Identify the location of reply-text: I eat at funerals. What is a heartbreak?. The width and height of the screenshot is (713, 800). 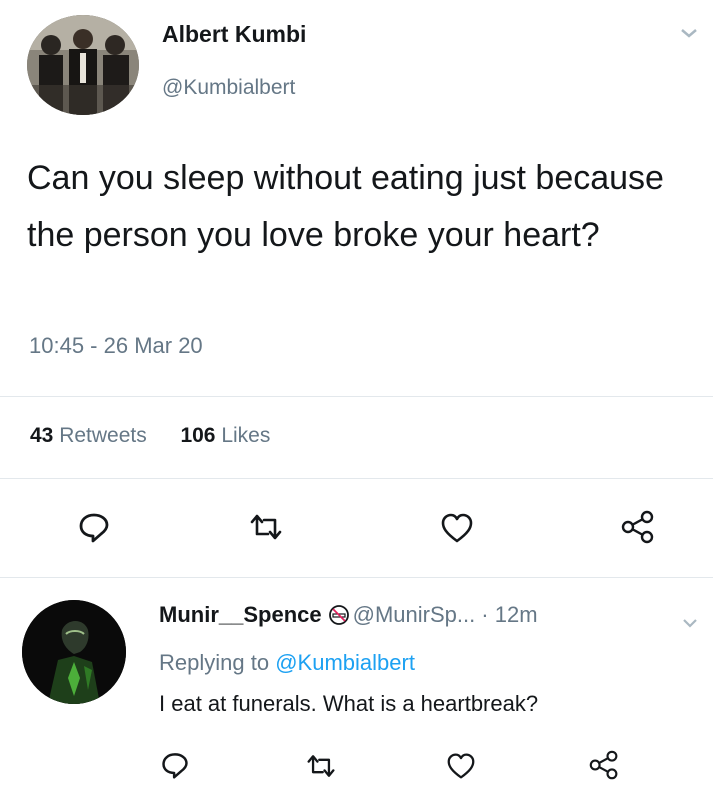
(349, 703).